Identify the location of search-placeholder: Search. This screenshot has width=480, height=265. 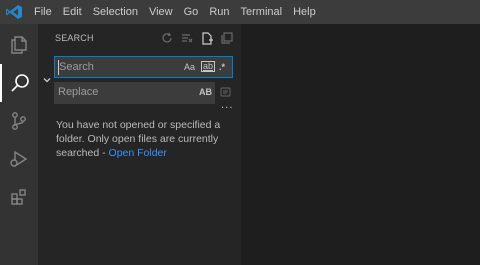
(76, 67).